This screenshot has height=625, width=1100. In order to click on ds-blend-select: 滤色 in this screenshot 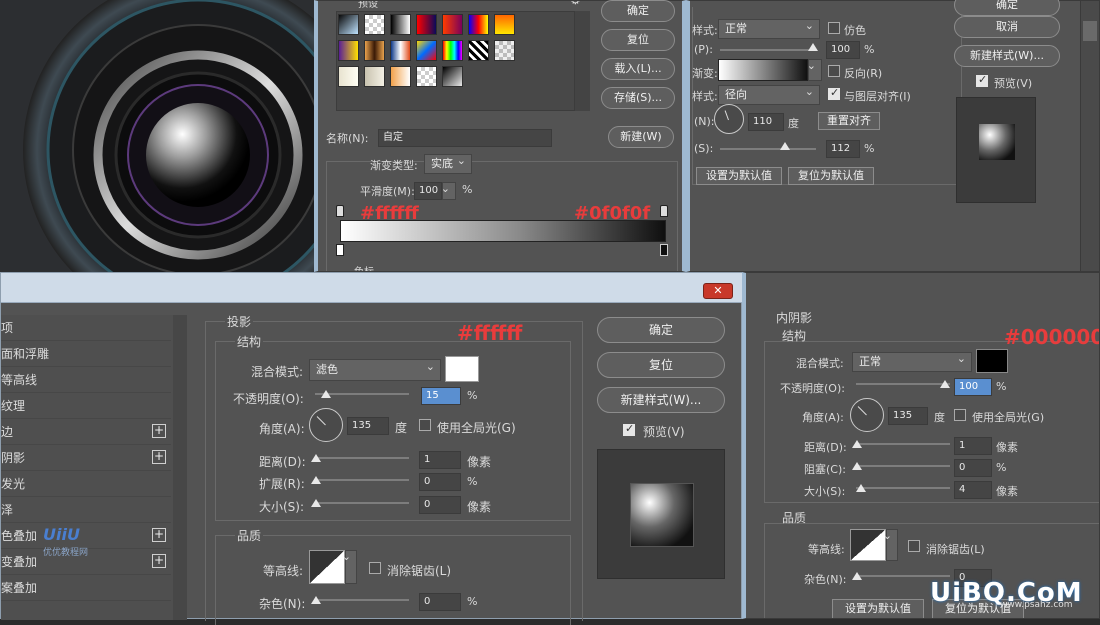, I will do `click(375, 369)`.